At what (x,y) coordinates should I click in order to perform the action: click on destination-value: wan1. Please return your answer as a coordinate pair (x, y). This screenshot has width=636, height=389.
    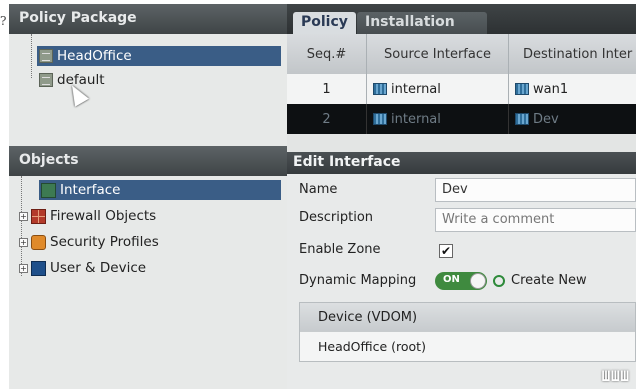
    Looking at the image, I should click on (551, 89).